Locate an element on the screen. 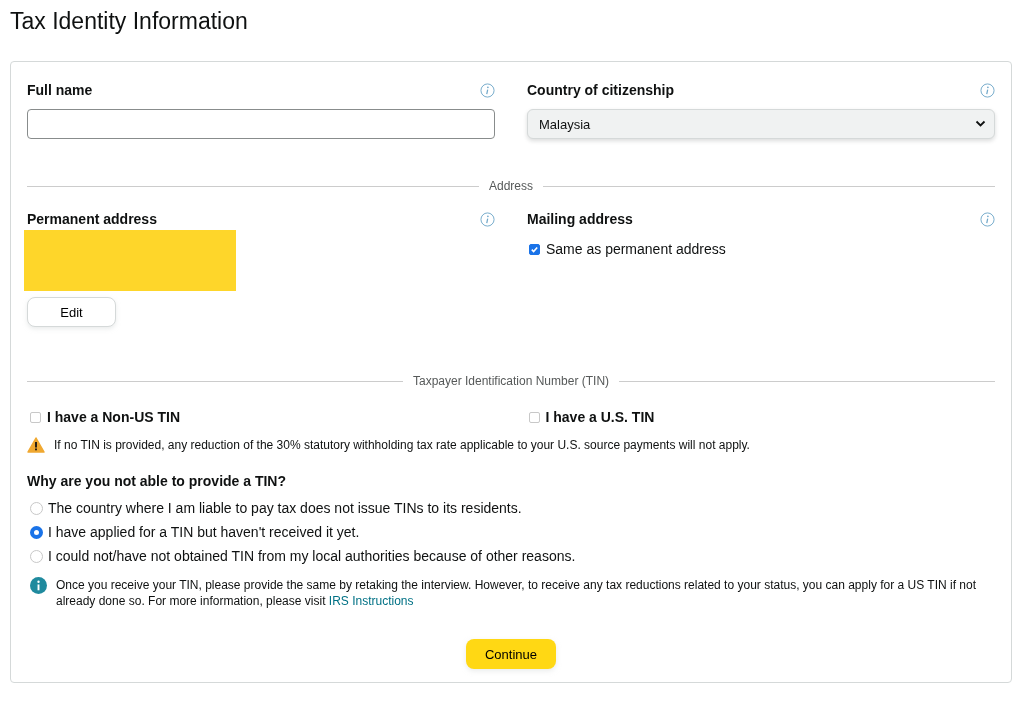 The height and width of the screenshot is (708, 1024). divider-label: Taxpayer Identification Number (TIN) is located at coordinates (511, 381).